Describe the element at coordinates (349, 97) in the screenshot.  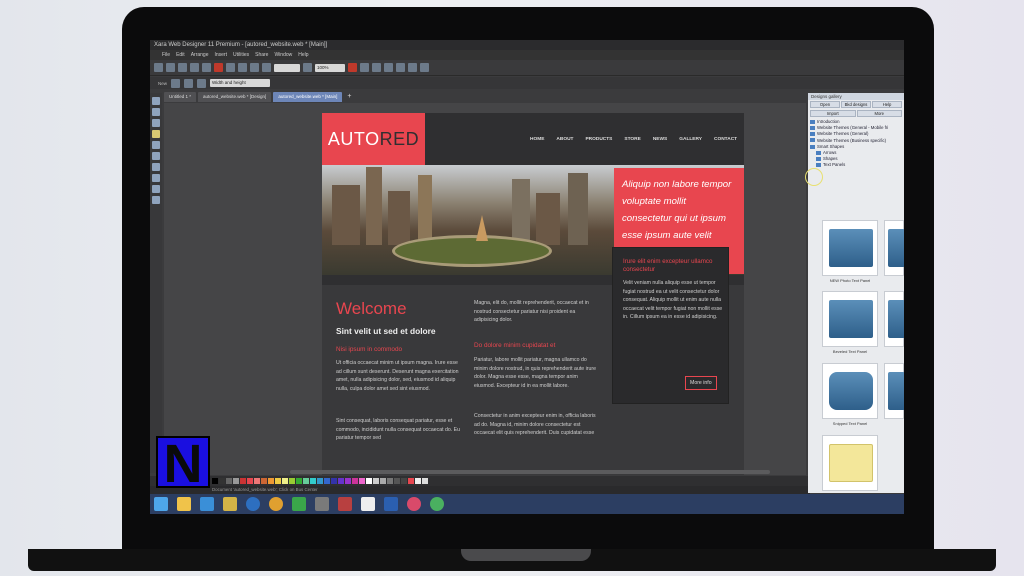
I see `add-tab-icon: +` at that location.